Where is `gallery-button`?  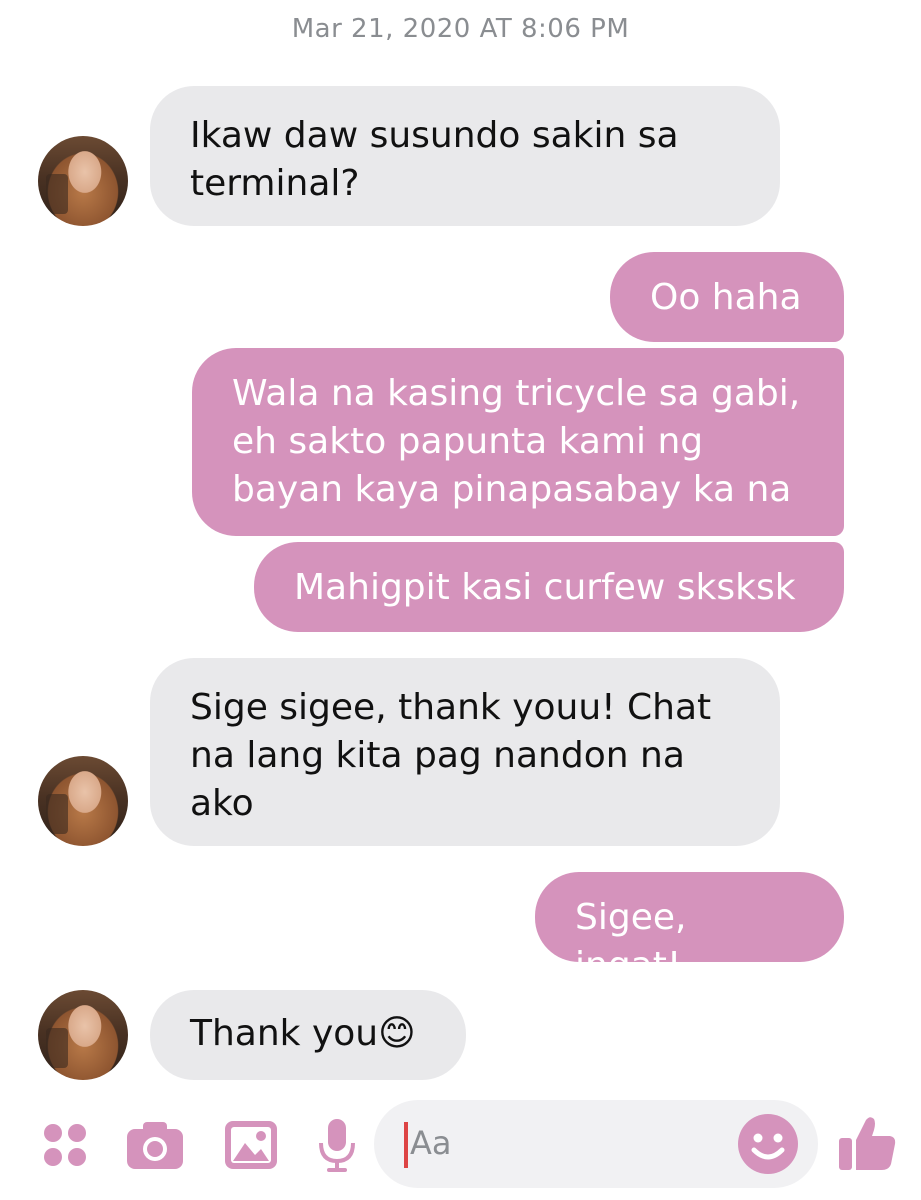 gallery-button is located at coordinates (251, 1145).